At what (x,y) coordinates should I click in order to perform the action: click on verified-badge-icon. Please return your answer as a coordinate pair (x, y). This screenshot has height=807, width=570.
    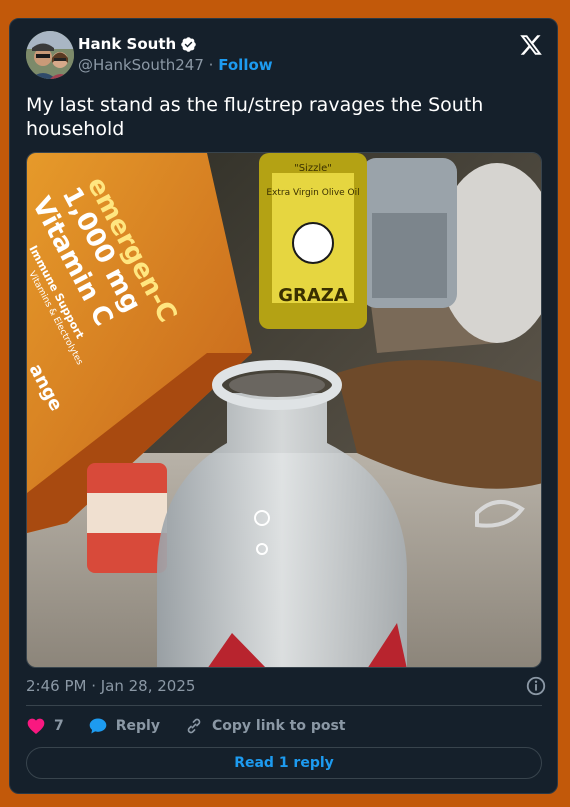
    Looking at the image, I should click on (188, 44).